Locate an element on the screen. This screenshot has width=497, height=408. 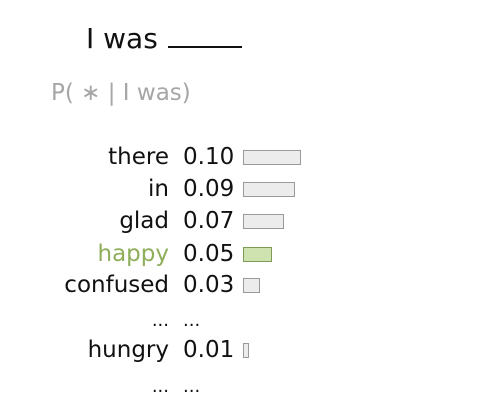
probability-row-glad: glad 0.07 is located at coordinates (248, 221).